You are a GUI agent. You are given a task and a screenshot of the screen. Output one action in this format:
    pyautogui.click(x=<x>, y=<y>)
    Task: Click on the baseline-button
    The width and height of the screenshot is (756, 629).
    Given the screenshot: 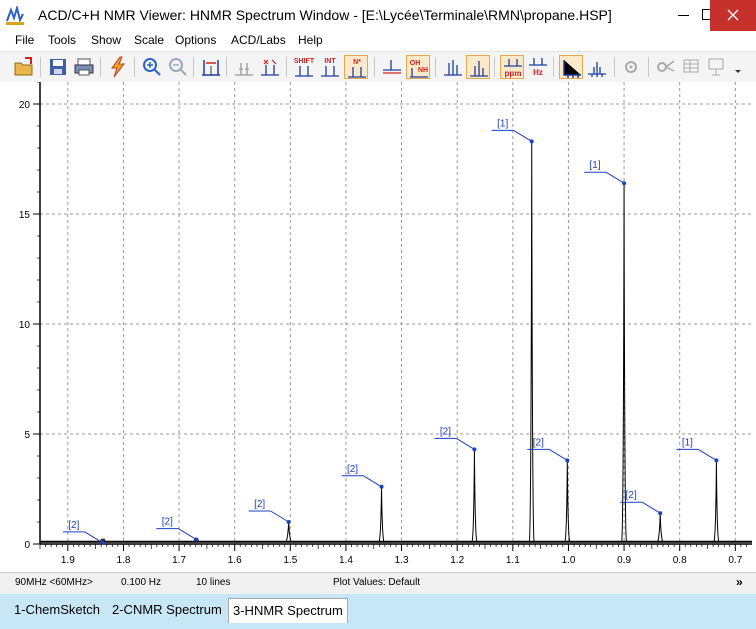 What is the action you would take?
    pyautogui.click(x=392, y=67)
    